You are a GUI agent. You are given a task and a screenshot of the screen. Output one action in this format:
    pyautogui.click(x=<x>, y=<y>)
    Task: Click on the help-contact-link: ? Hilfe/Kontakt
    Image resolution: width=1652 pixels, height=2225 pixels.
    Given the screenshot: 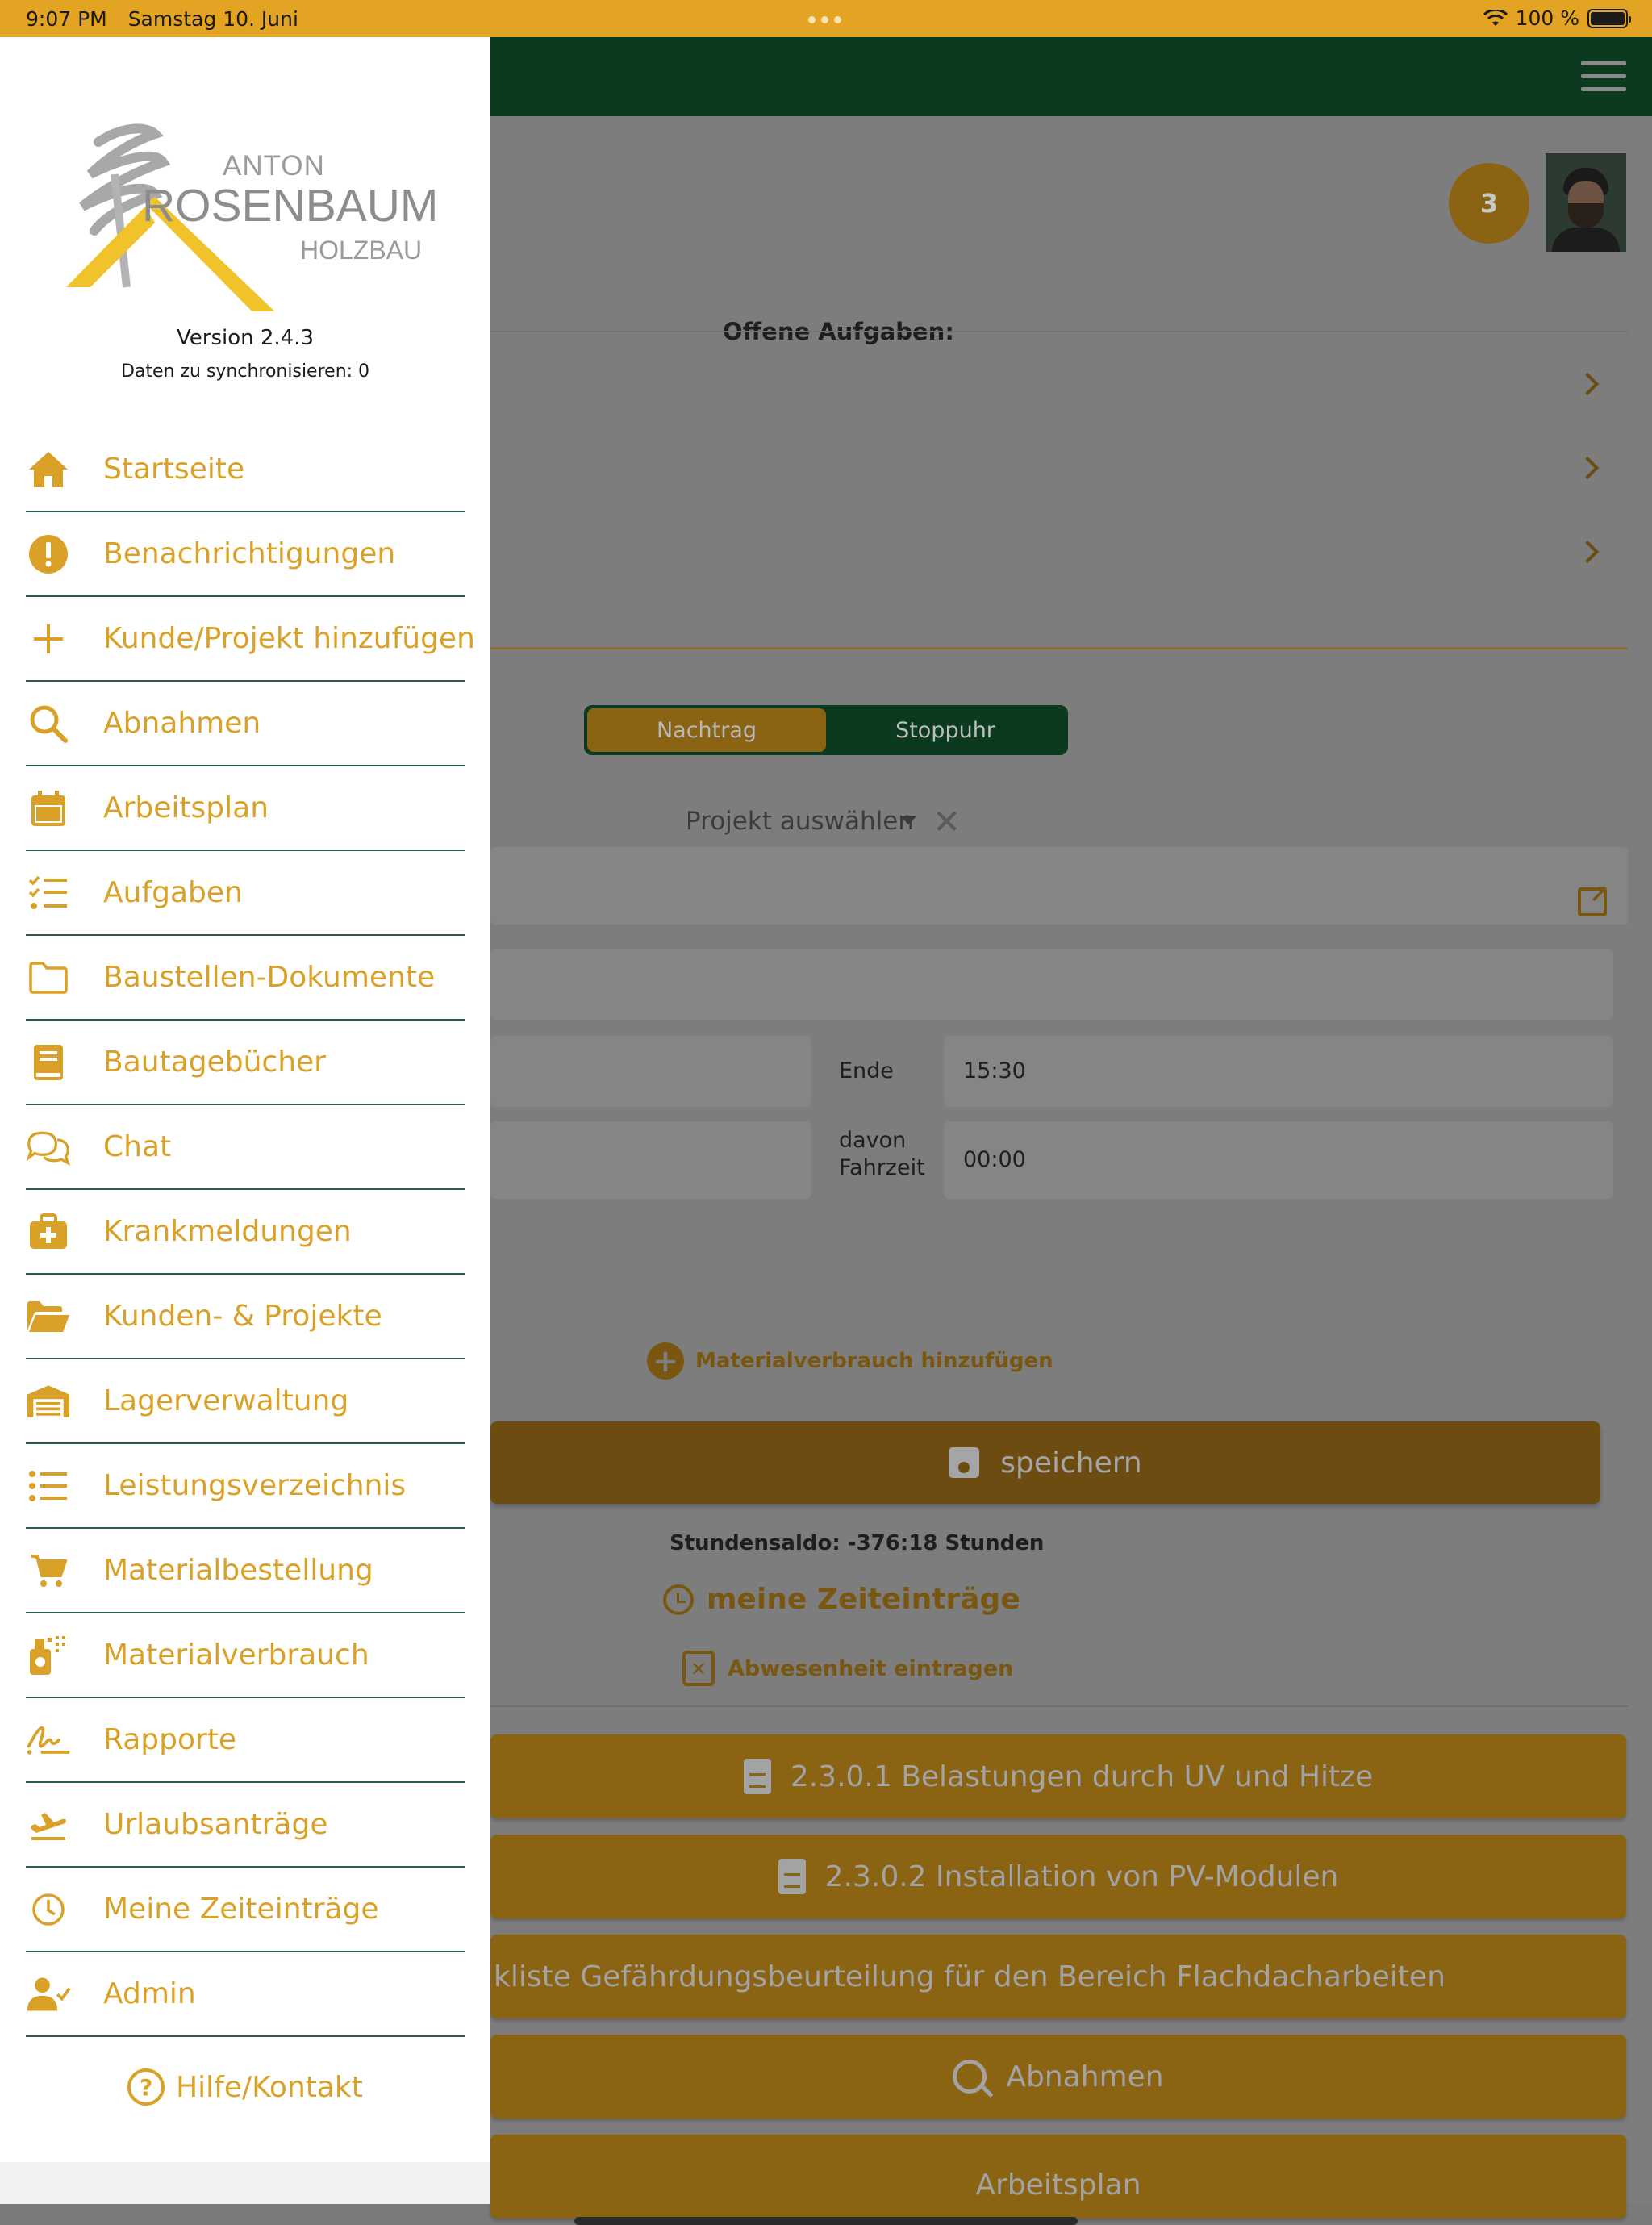 What is the action you would take?
    pyautogui.click(x=245, y=2087)
    